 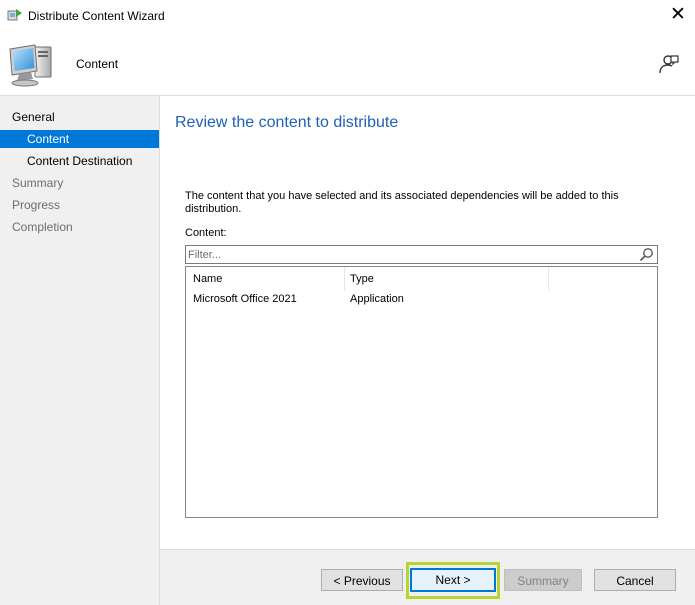 What do you see at coordinates (669, 64) in the screenshot?
I see `user-help-icon` at bounding box center [669, 64].